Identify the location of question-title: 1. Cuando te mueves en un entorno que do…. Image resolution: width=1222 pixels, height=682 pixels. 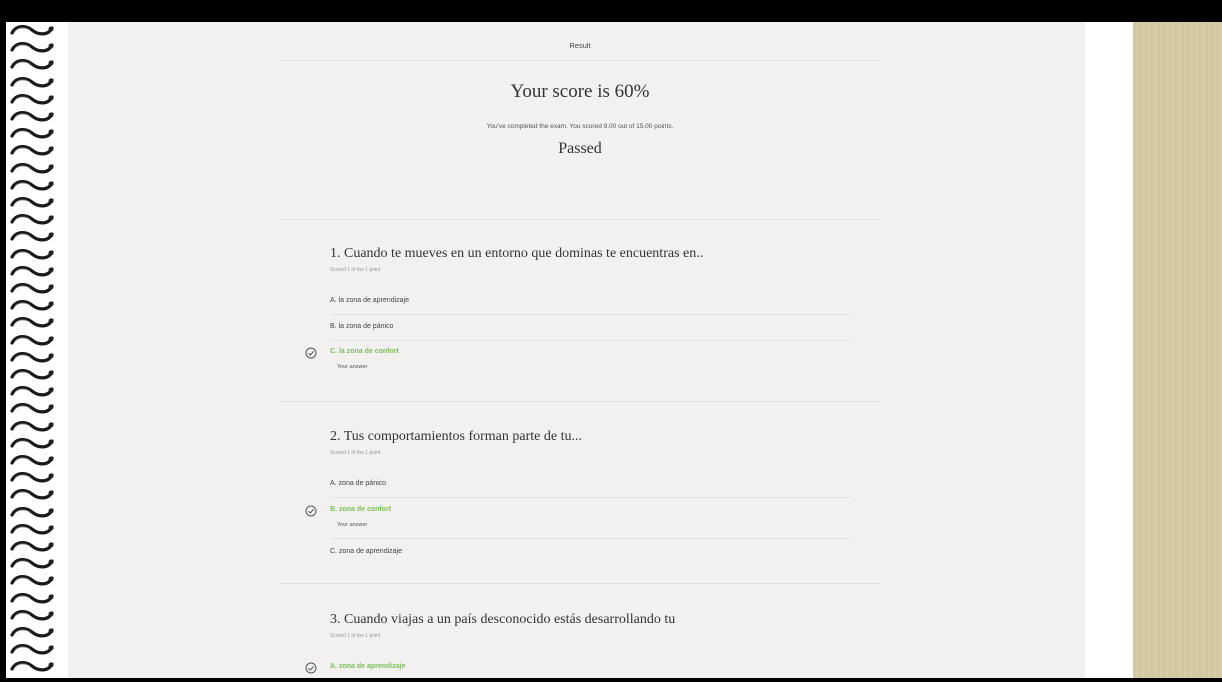
(517, 253).